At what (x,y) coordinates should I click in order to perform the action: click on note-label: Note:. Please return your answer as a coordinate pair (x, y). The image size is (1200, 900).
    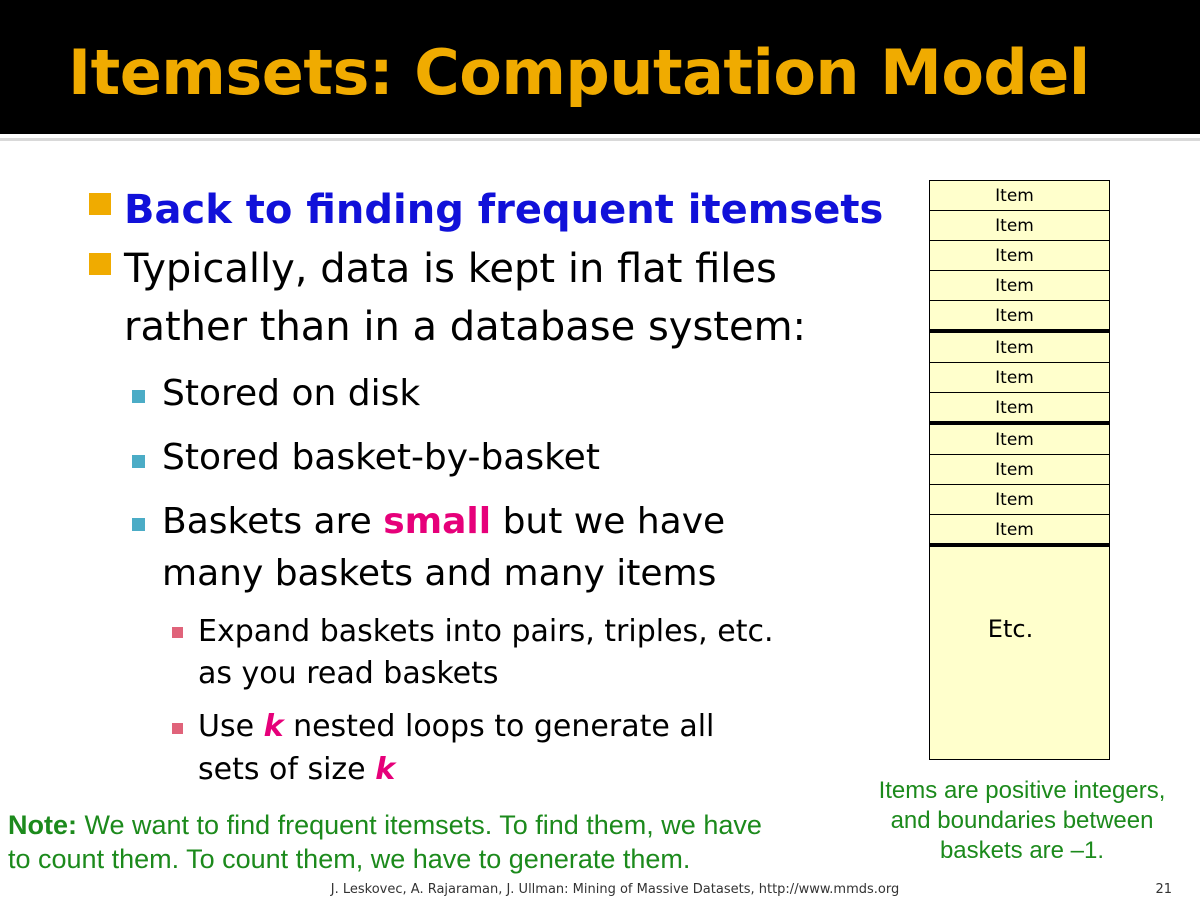
    Looking at the image, I should click on (42, 825).